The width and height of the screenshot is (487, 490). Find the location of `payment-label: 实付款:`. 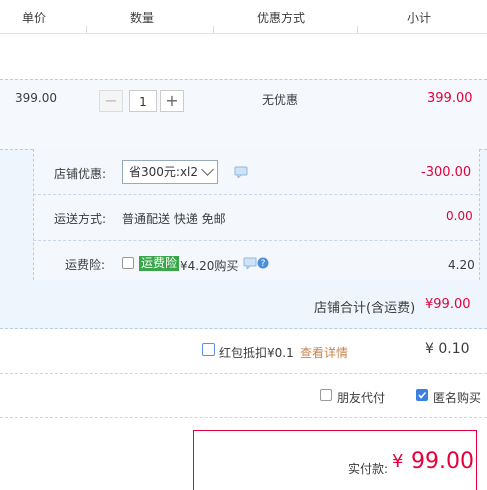

payment-label: 实付款: is located at coordinates (368, 469).